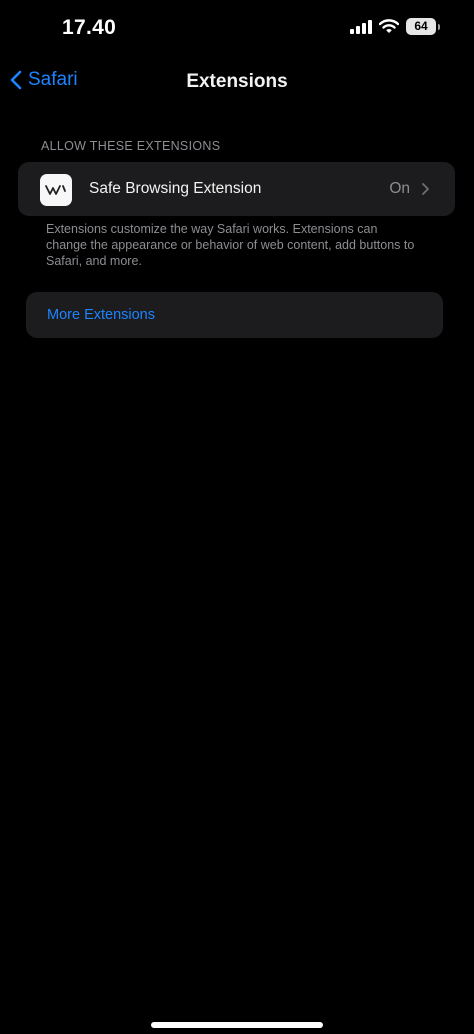 This screenshot has height=1034, width=474. I want to click on chevron-right-icon, so click(425, 189).